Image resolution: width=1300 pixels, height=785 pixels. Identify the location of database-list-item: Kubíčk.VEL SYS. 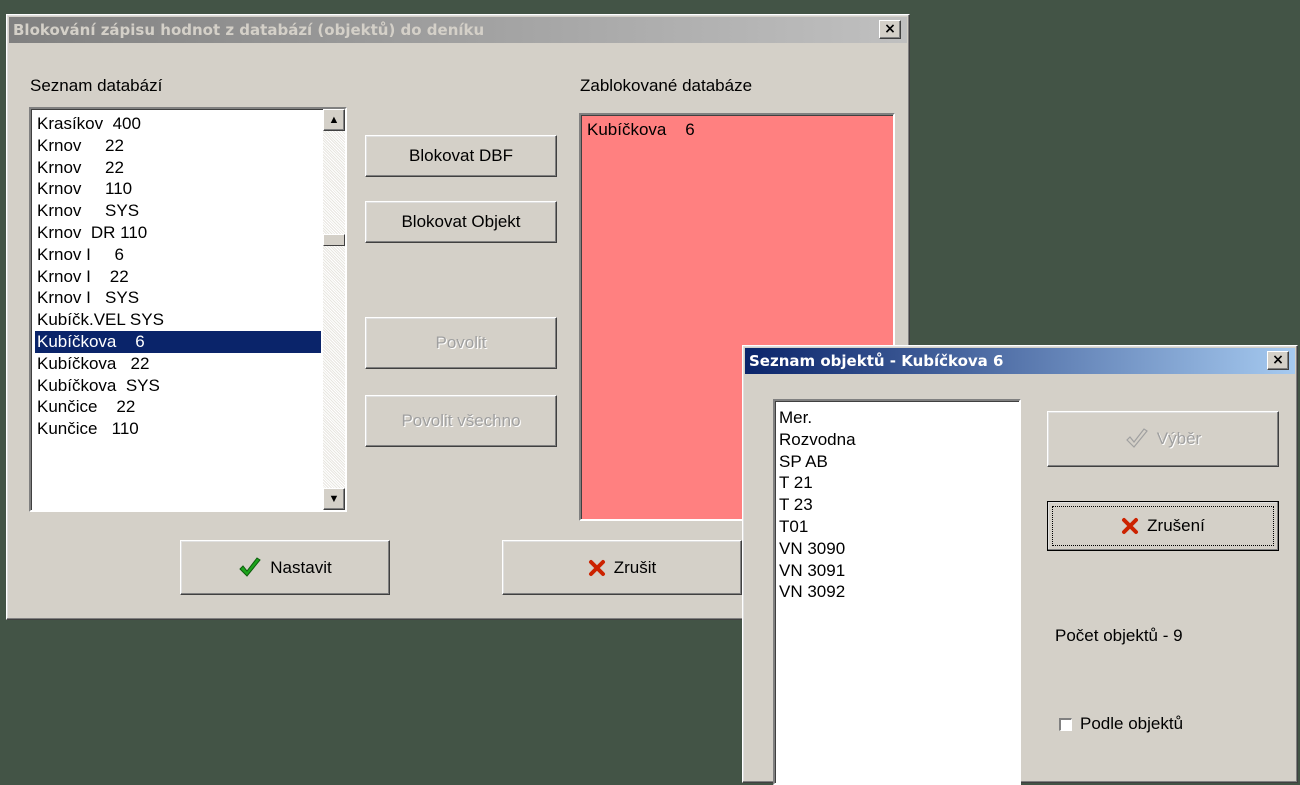
(178, 320).